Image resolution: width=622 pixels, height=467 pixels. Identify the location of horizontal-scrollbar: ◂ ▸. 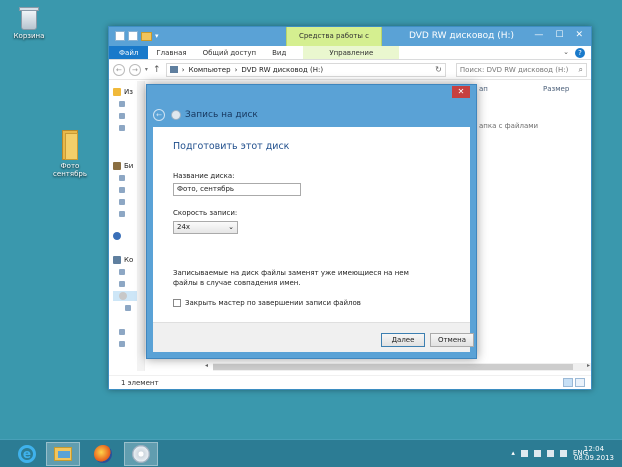
(398, 366).